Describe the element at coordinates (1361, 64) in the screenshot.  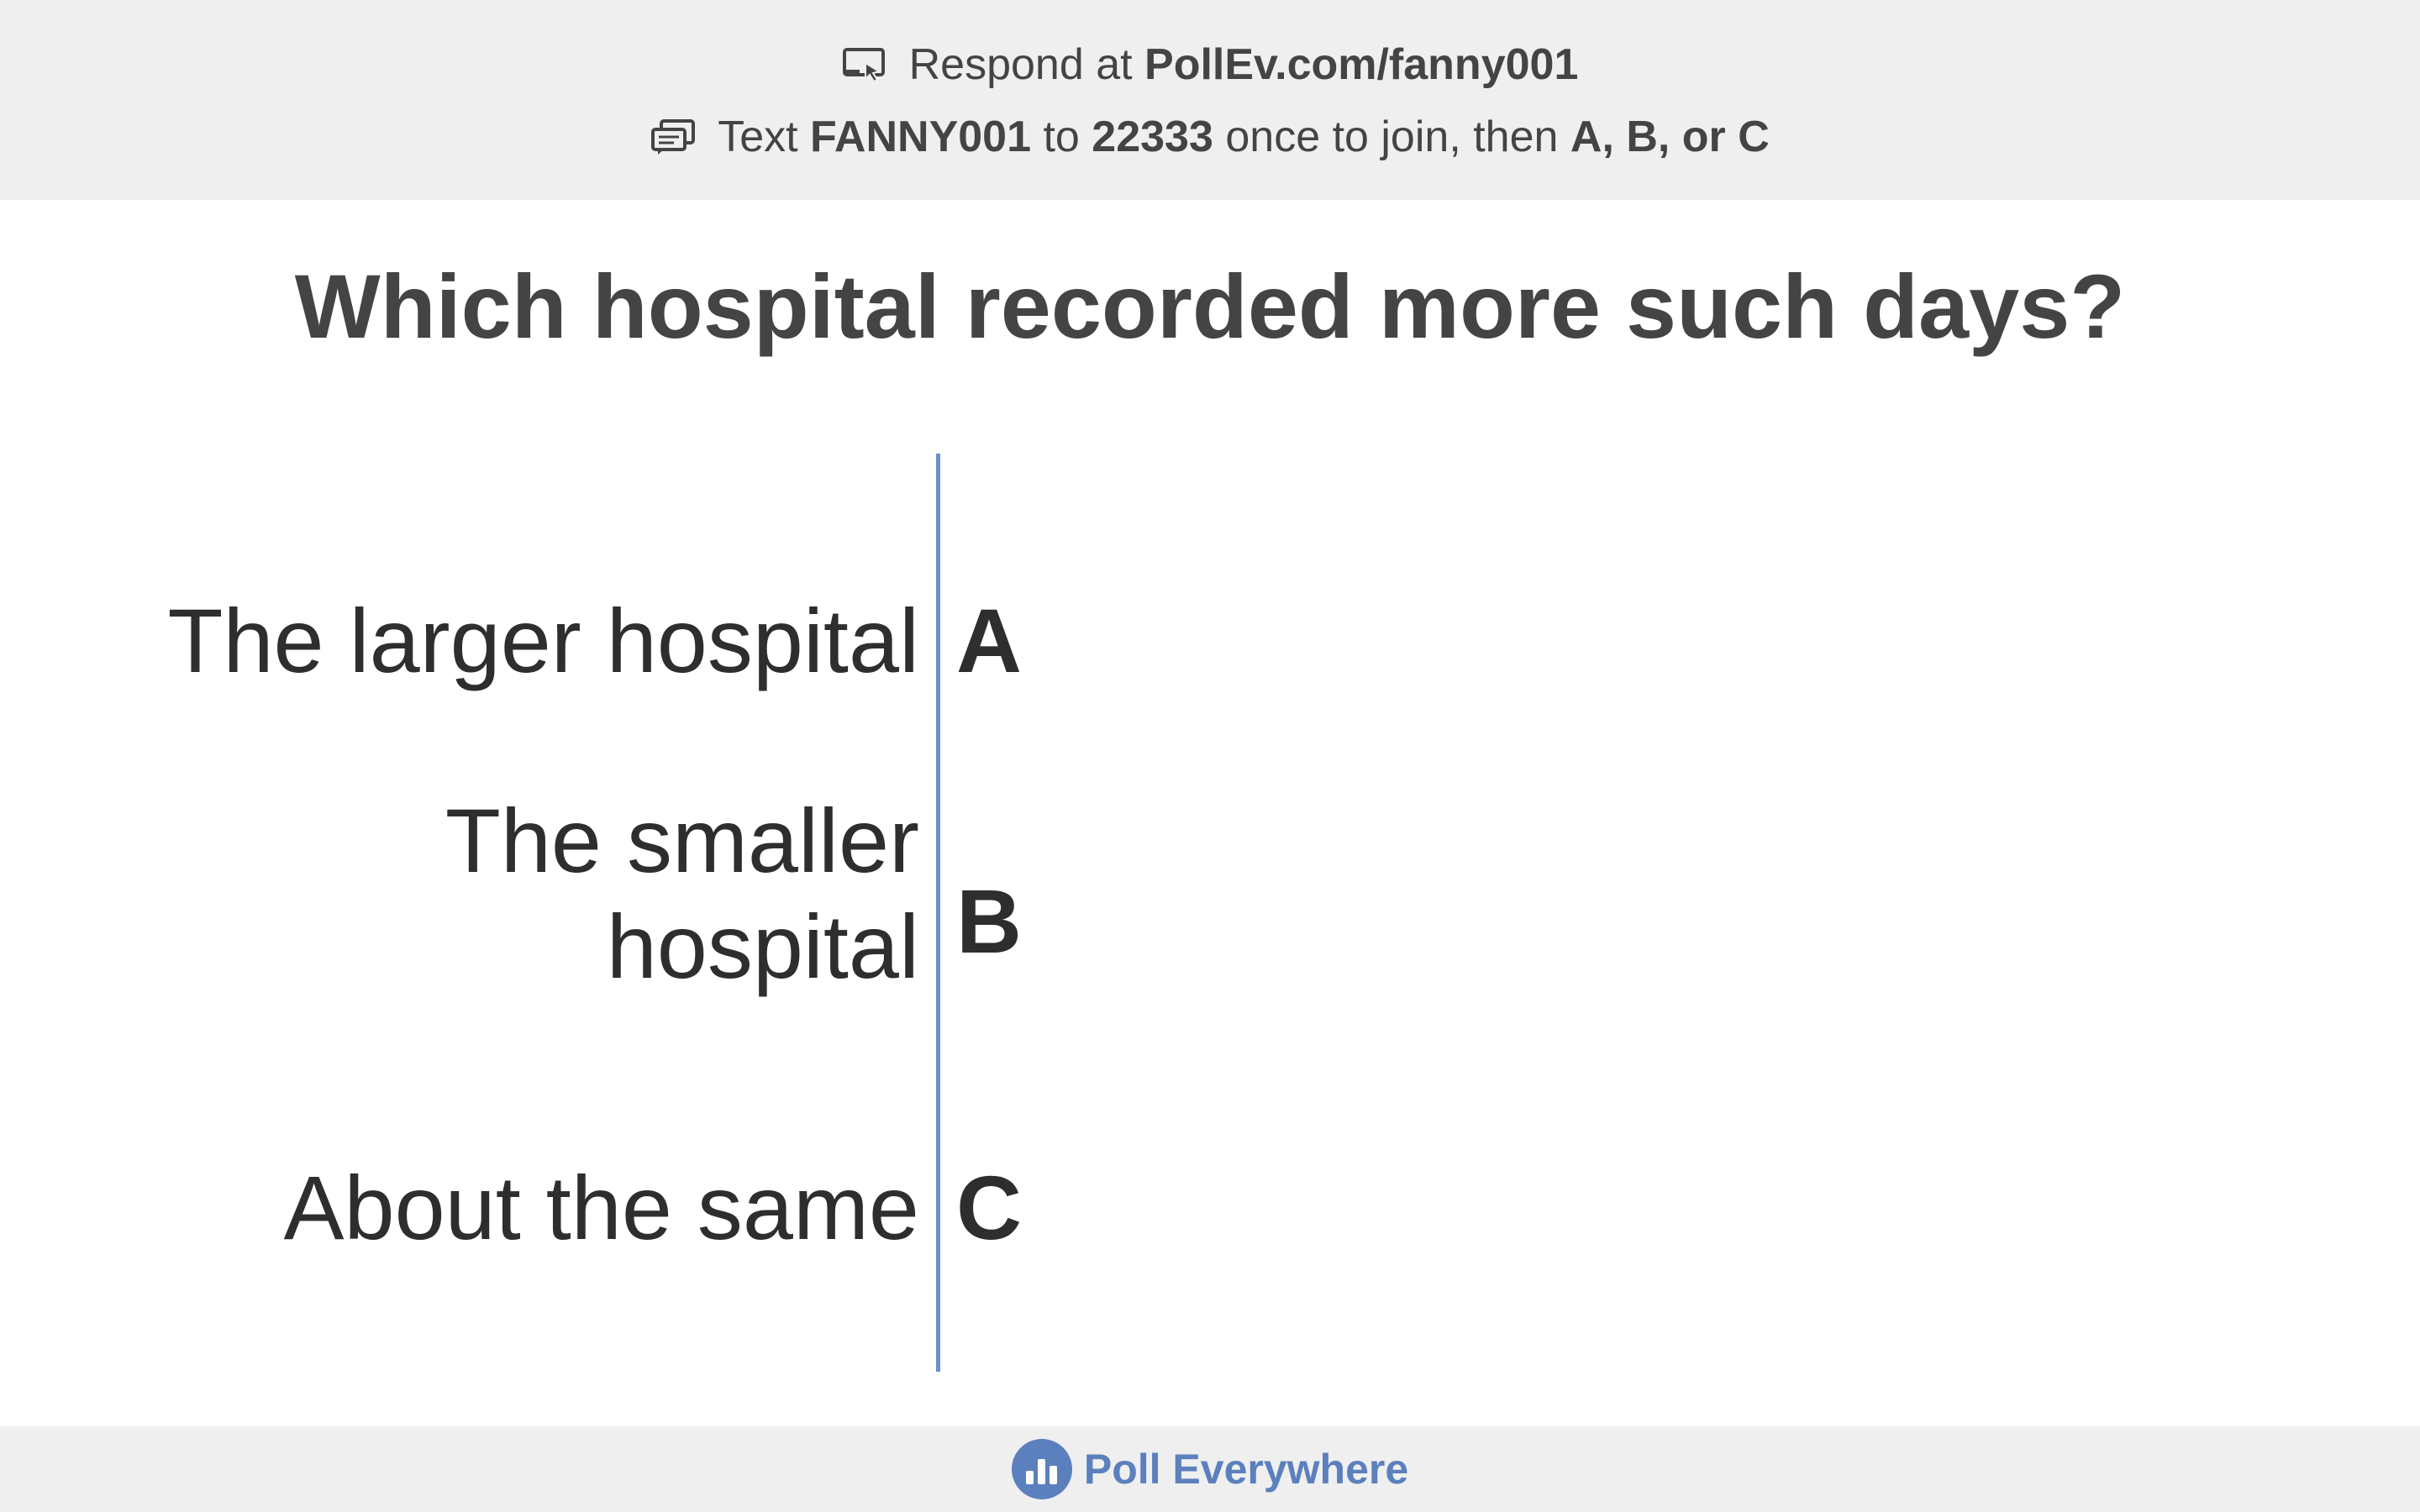
I see `respond-url: PollEv.com/fanny001` at that location.